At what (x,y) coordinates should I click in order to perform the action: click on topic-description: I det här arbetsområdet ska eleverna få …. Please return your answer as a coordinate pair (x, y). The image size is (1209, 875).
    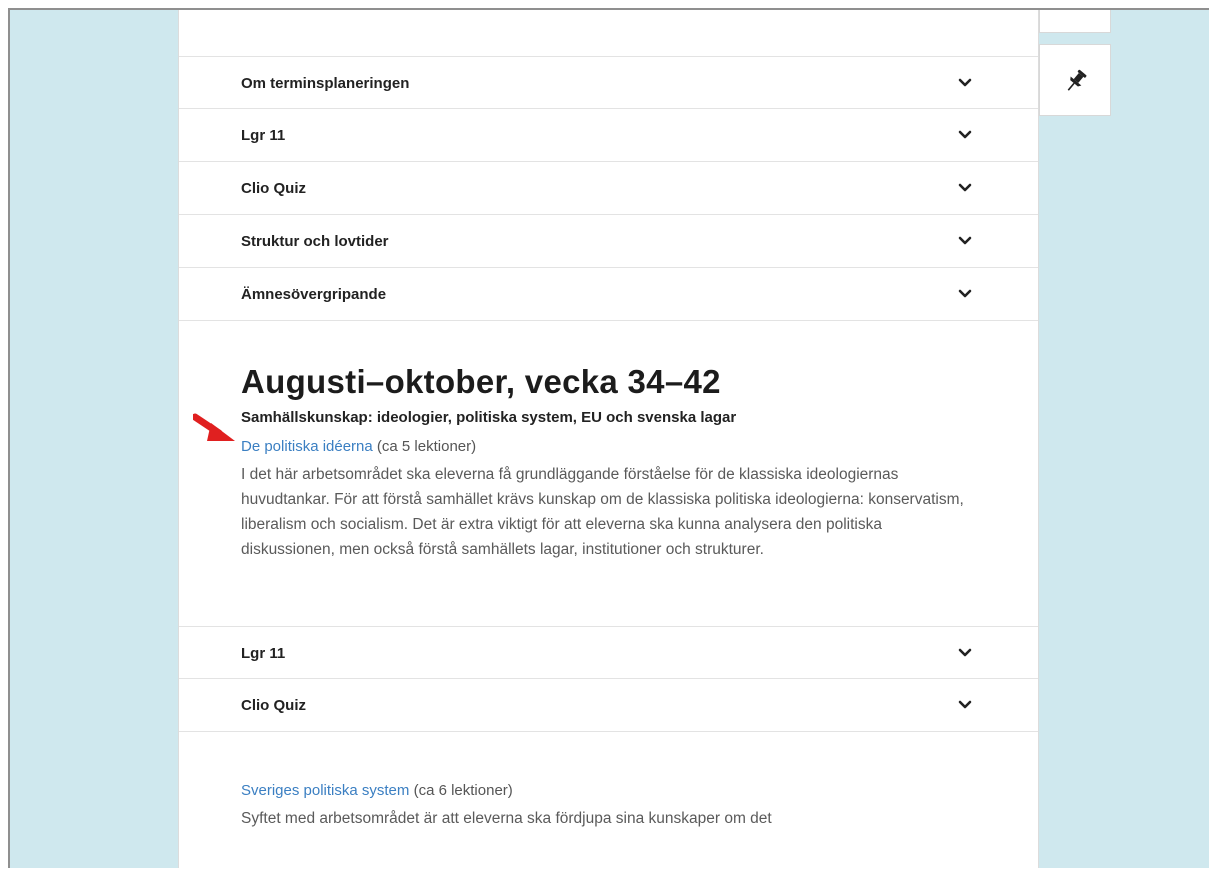
    Looking at the image, I should click on (602, 512).